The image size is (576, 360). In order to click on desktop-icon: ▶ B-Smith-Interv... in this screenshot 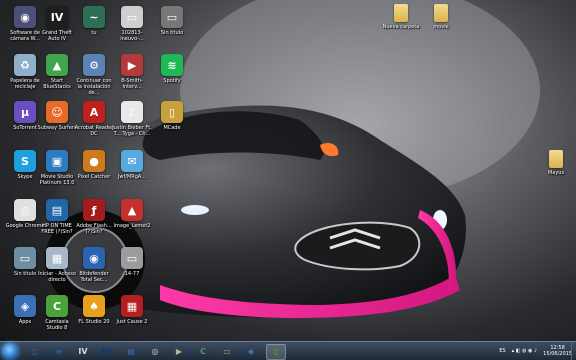, I will do `click(132, 72)`.